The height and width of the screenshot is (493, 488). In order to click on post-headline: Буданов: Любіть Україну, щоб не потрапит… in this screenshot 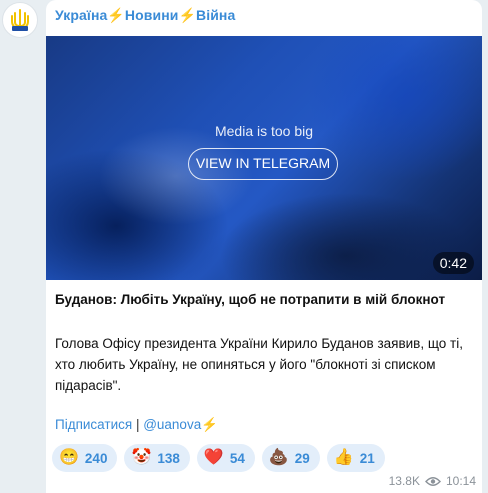, I will do `click(250, 299)`.